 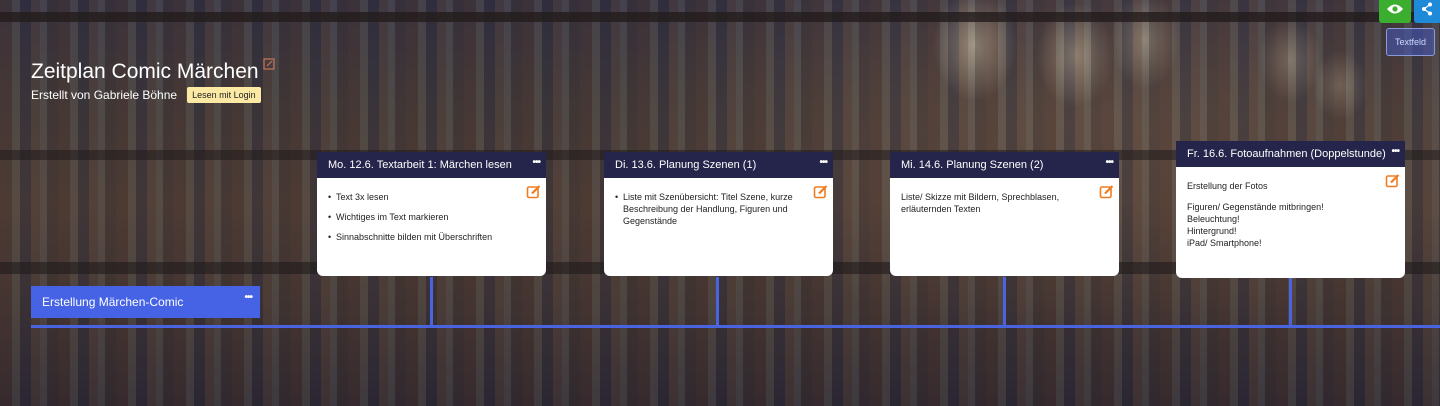 I want to click on card-title: Mo. 12.6. Textarbeit 1: Märchen lesen, so click(x=420, y=165).